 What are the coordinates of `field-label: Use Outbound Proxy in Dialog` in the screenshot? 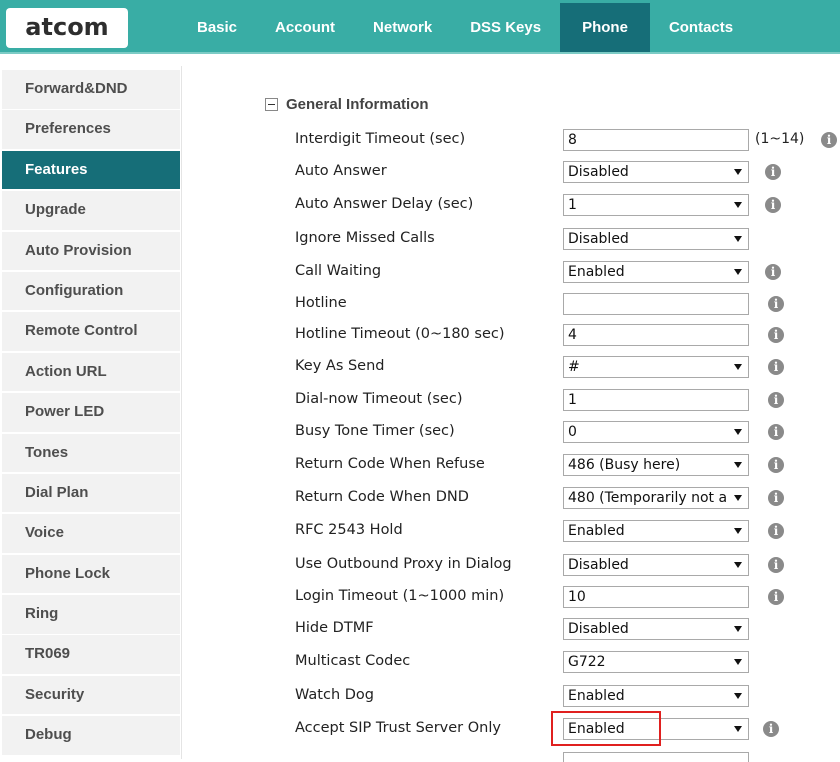 It's located at (403, 564).